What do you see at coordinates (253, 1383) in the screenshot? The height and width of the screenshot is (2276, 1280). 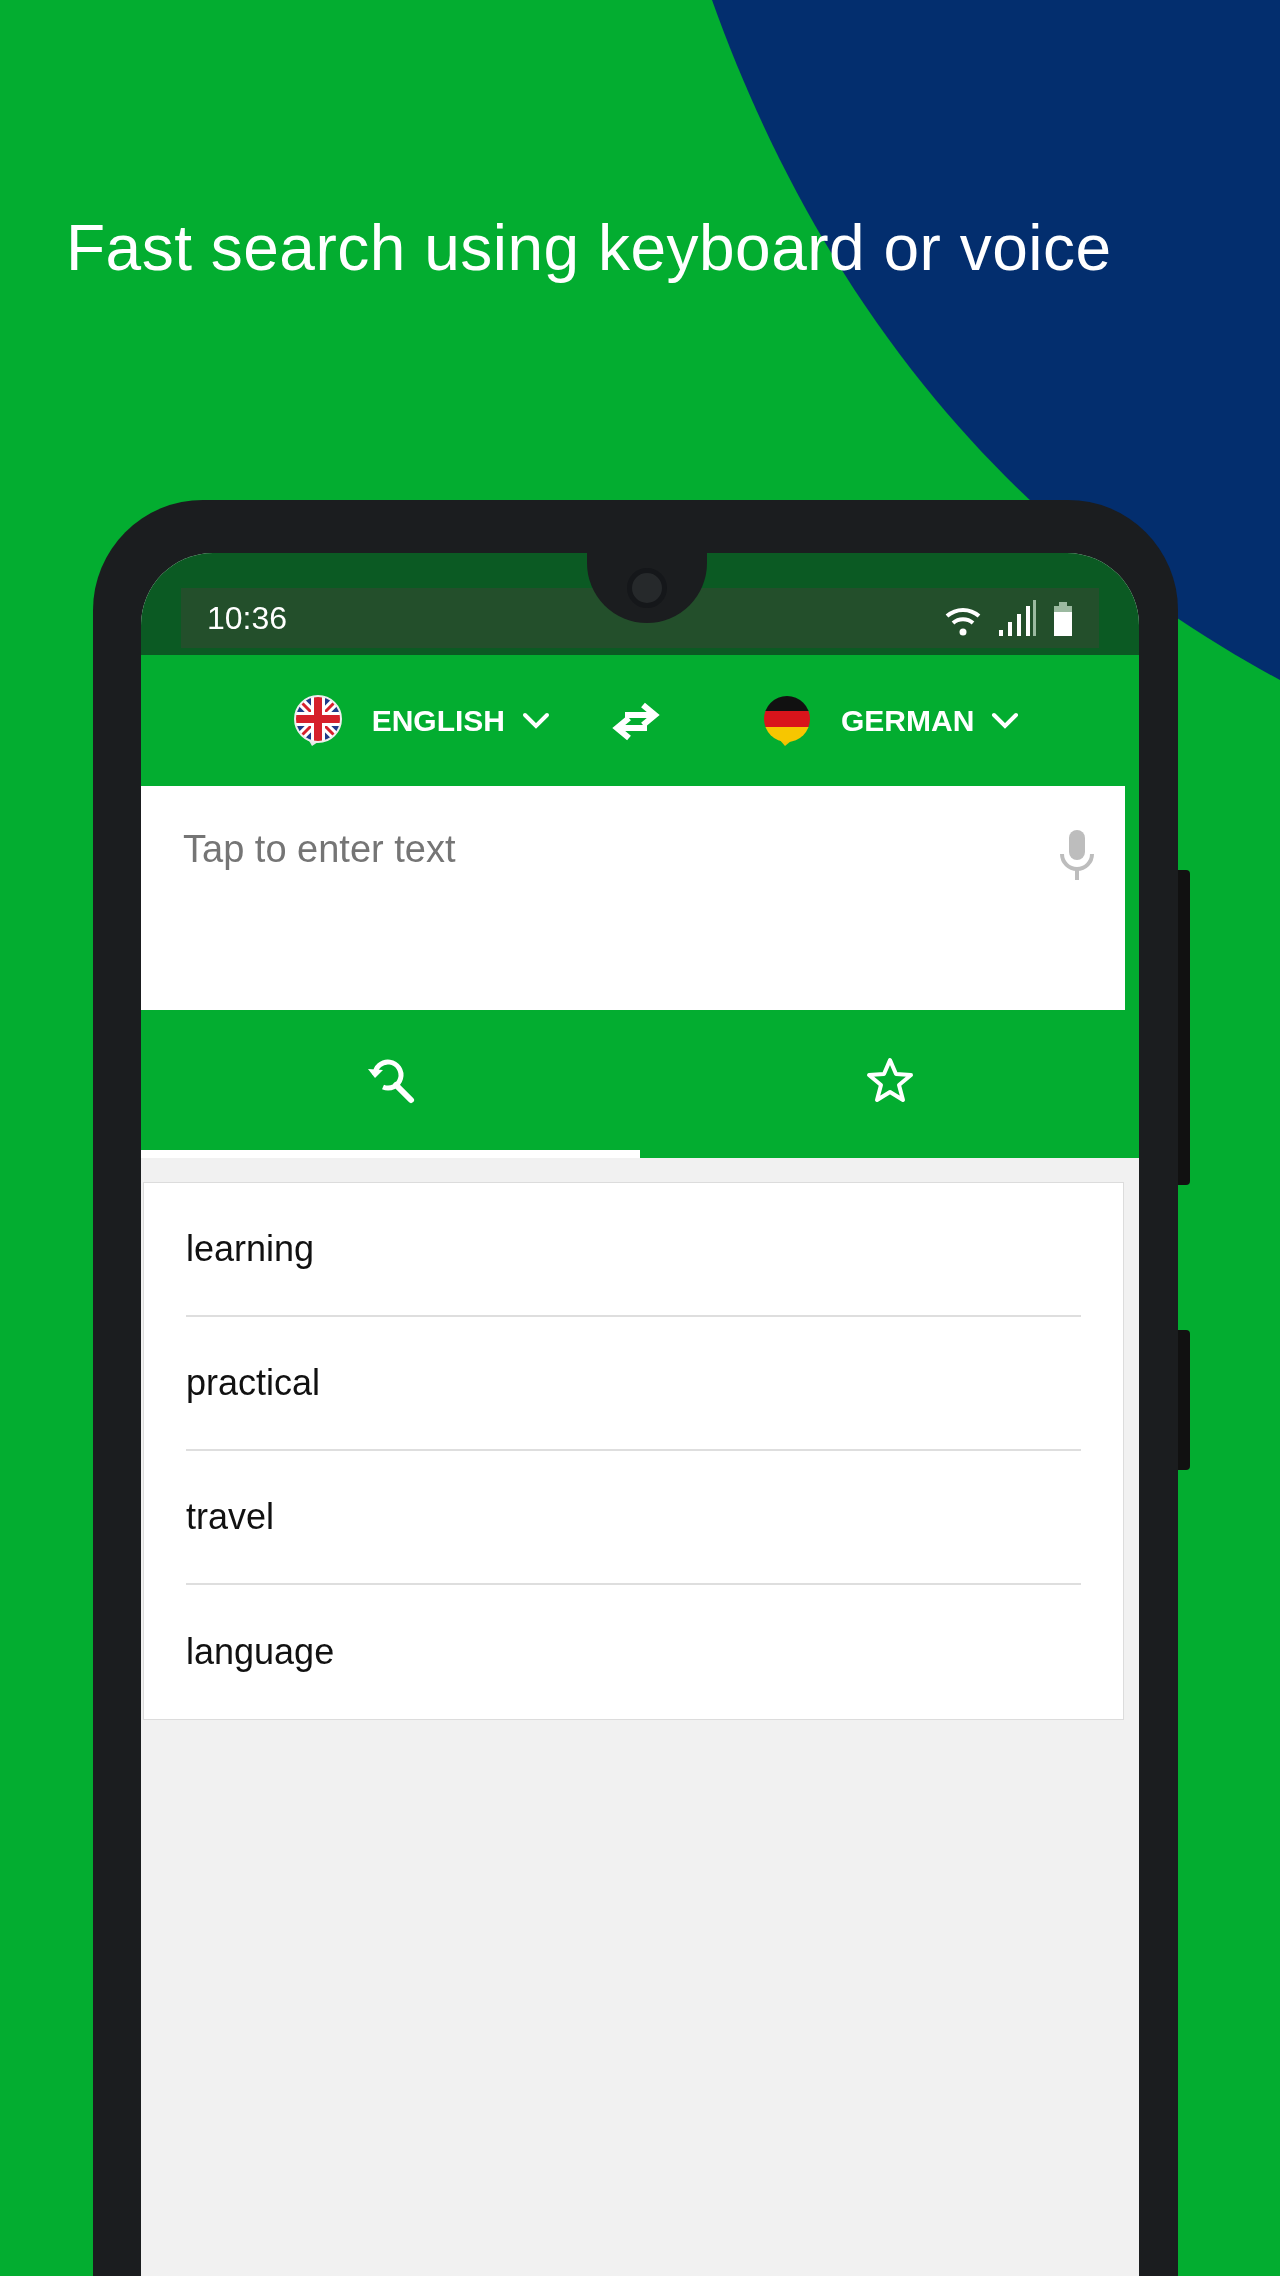 I see `result-item: practical` at bounding box center [253, 1383].